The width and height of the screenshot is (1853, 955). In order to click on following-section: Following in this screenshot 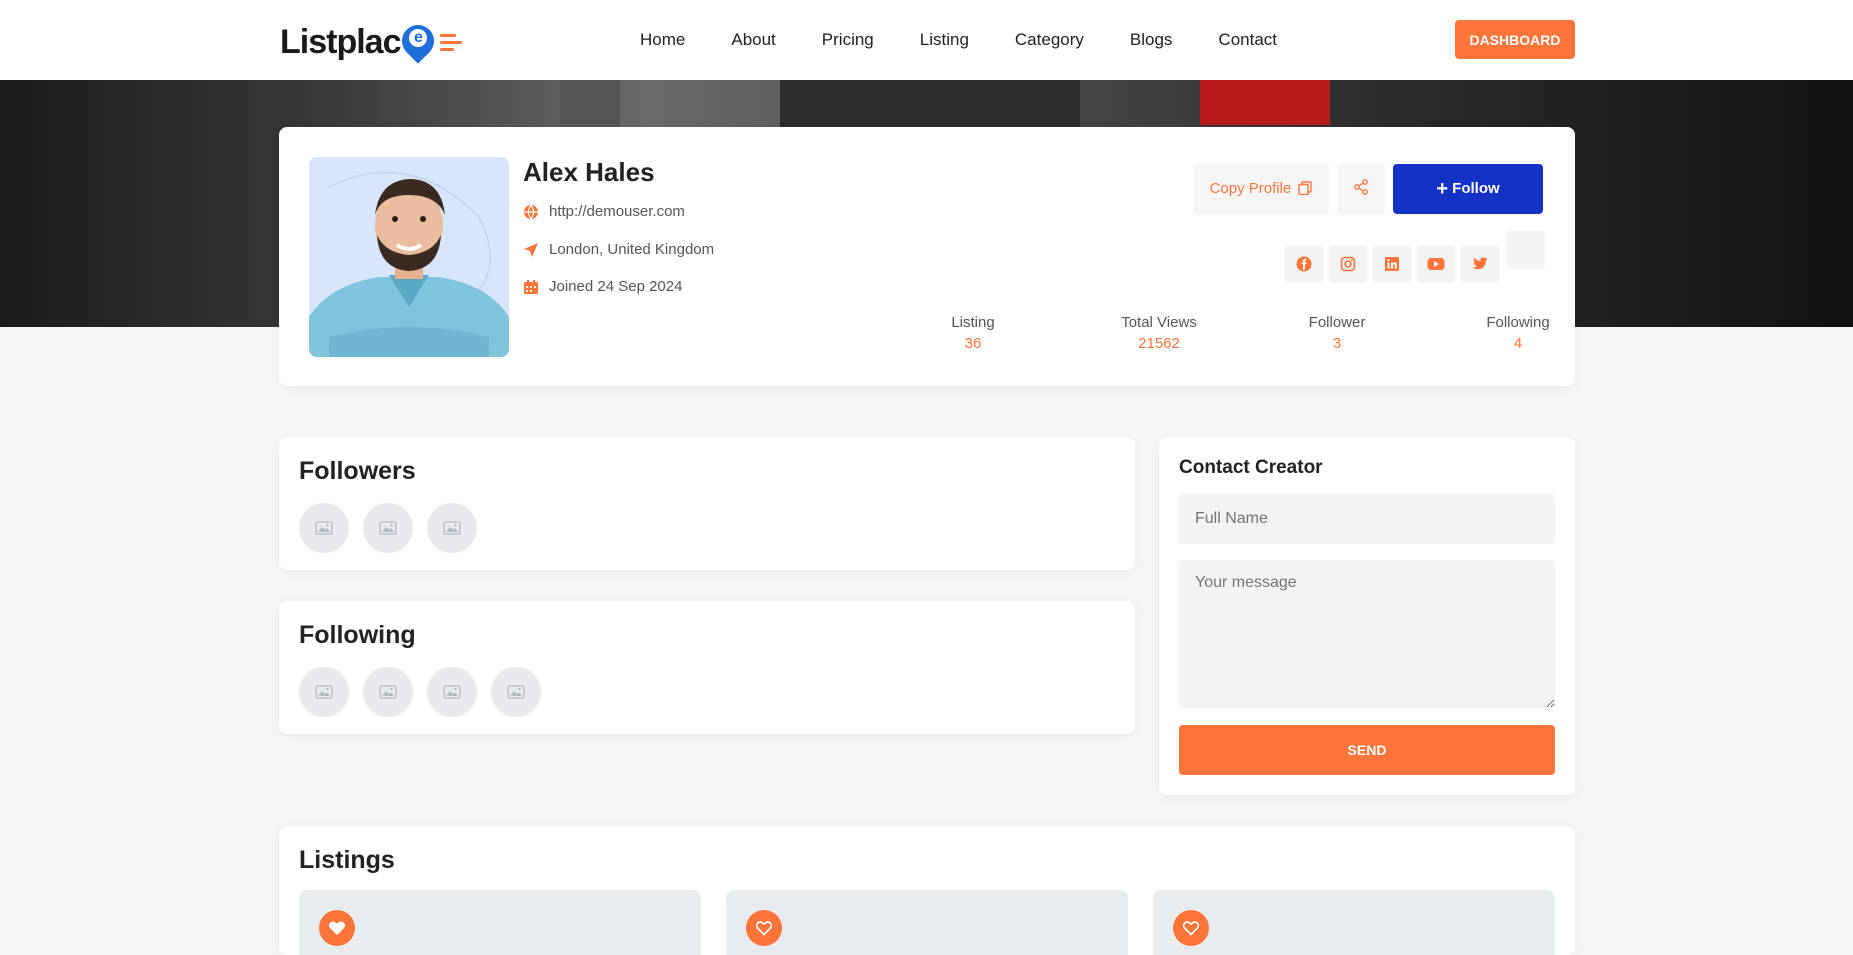, I will do `click(707, 667)`.